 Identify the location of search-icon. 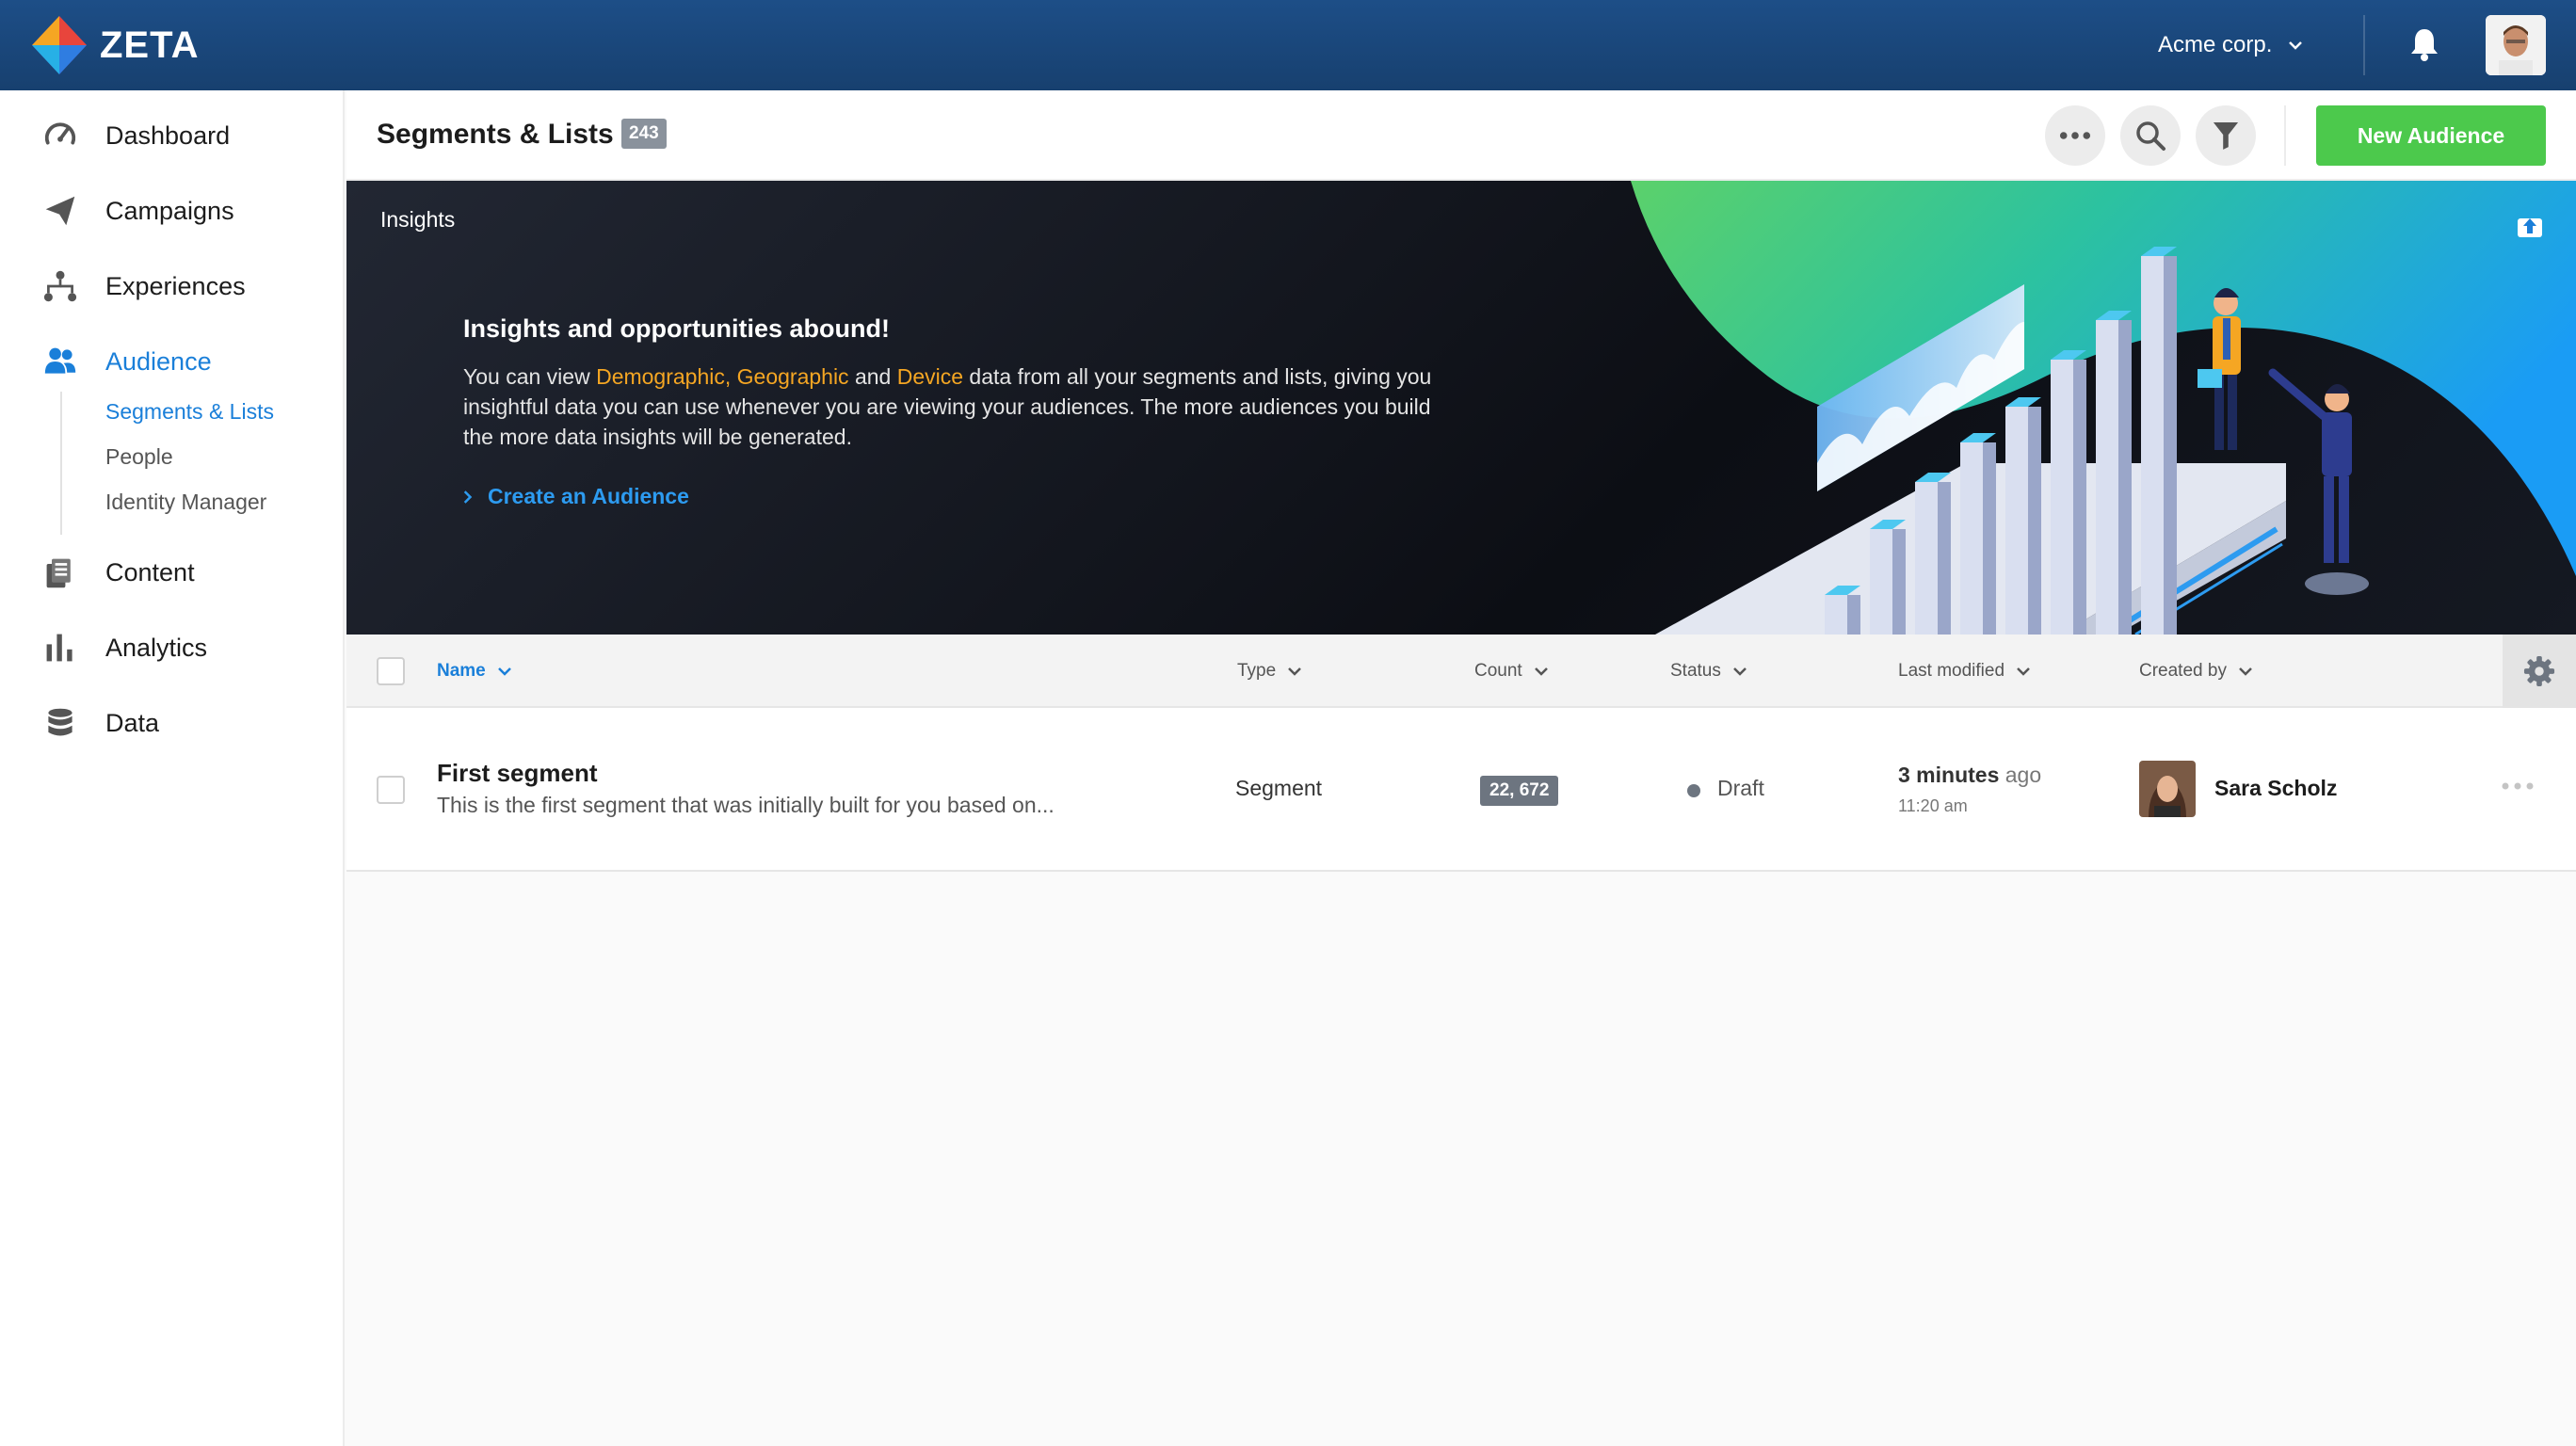
(2150, 136).